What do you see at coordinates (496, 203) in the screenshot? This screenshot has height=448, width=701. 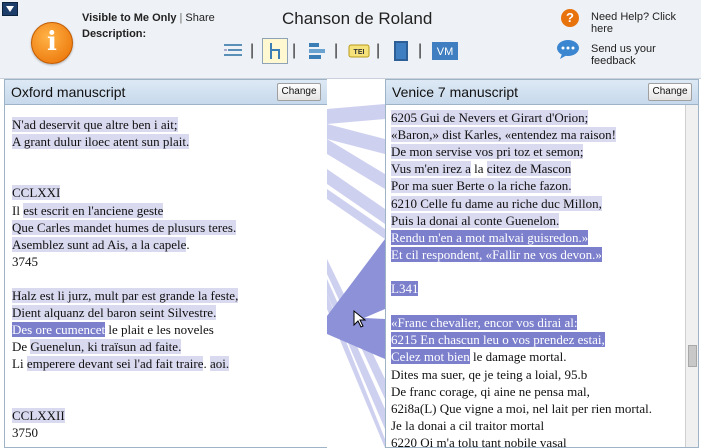 I see `text-line: 6210 Celle fu dame au riche duc Millon,` at bounding box center [496, 203].